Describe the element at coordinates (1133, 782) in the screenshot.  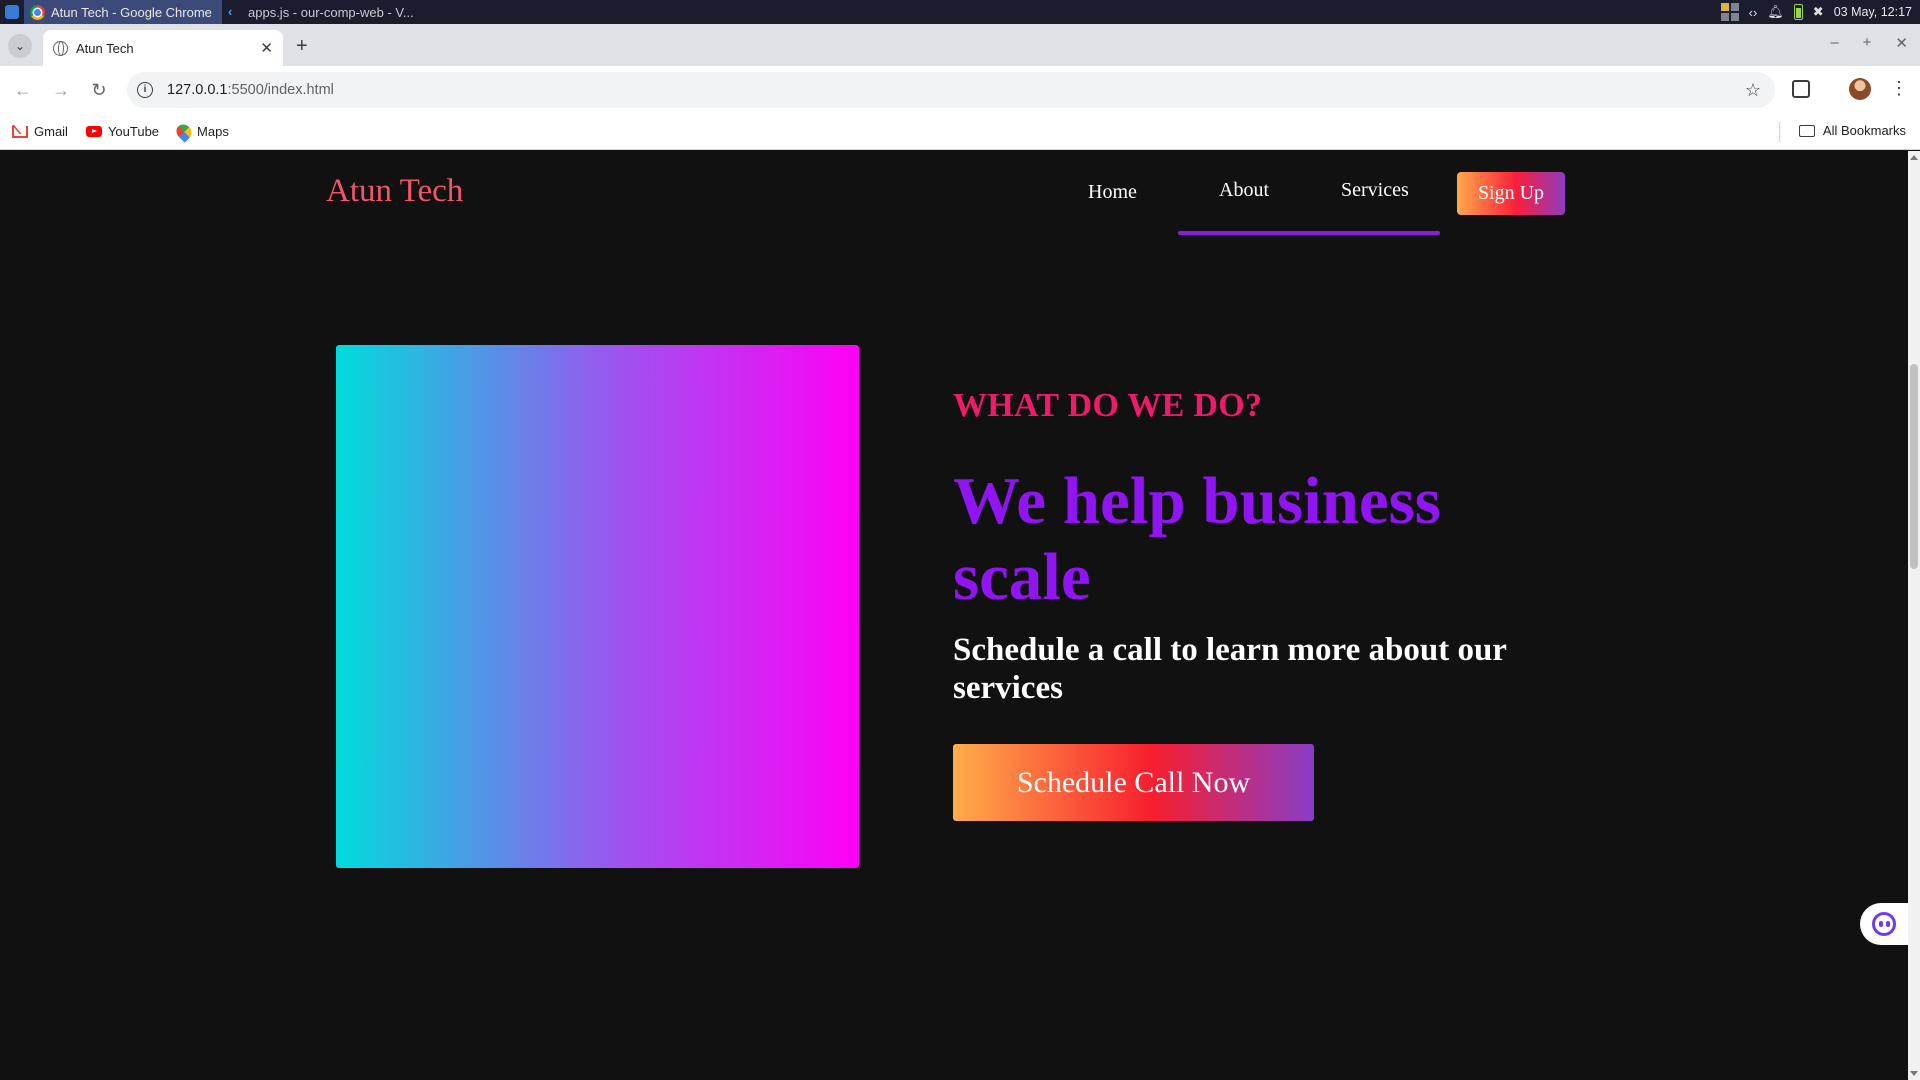
I see `schedule-call-button: Schedule Call Now` at that location.